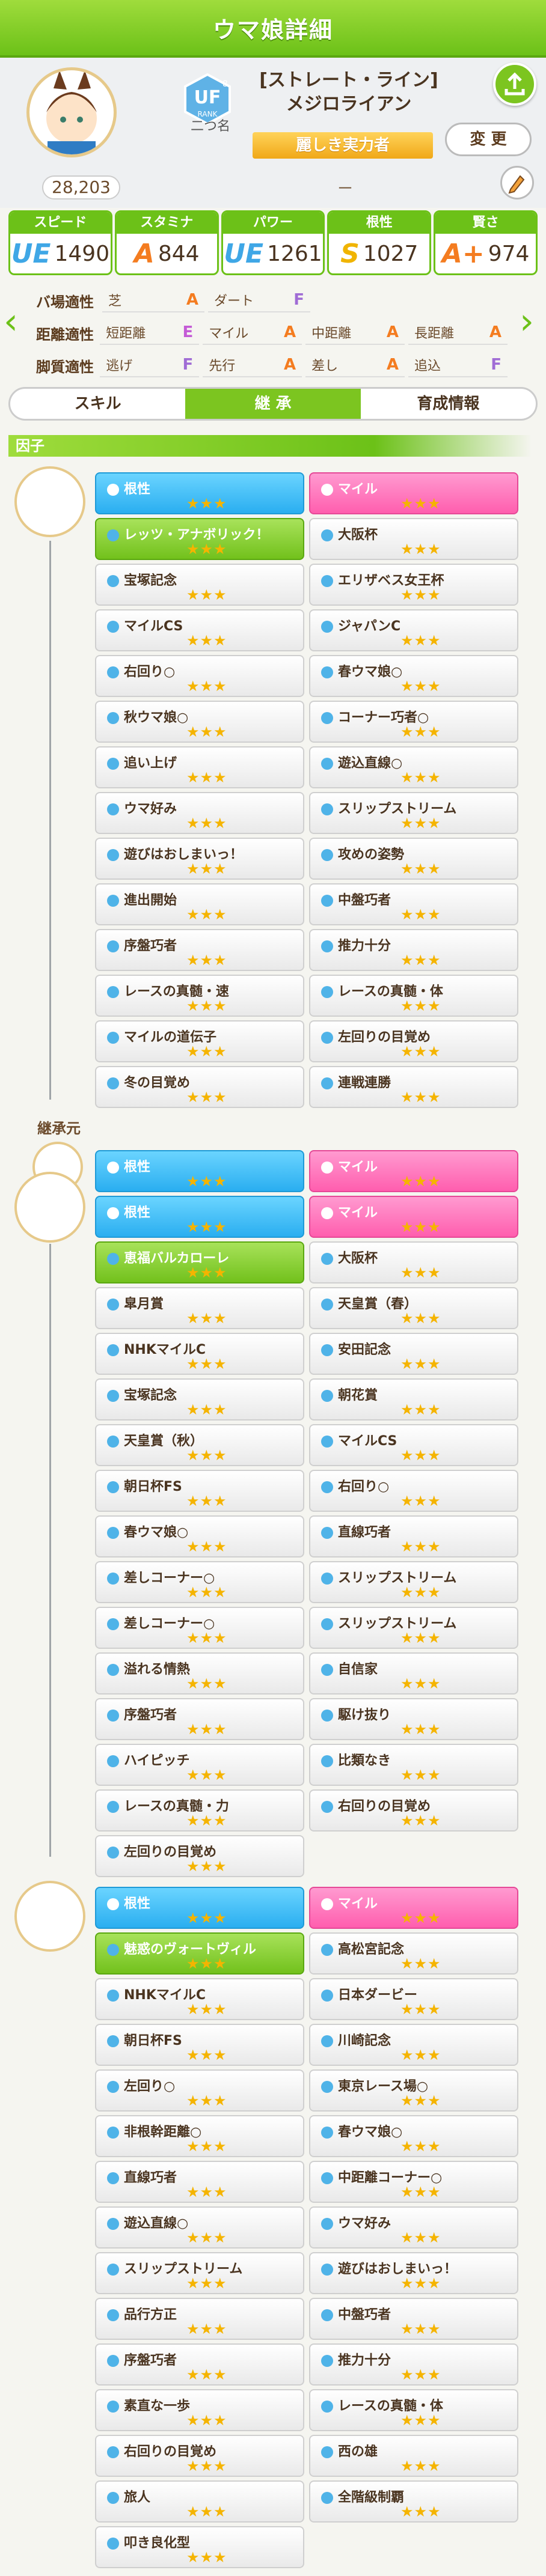 This screenshot has width=546, height=2576. What do you see at coordinates (414, 2182) in the screenshot?
I see `factor-item: 中距離コーナー○ ★★★` at bounding box center [414, 2182].